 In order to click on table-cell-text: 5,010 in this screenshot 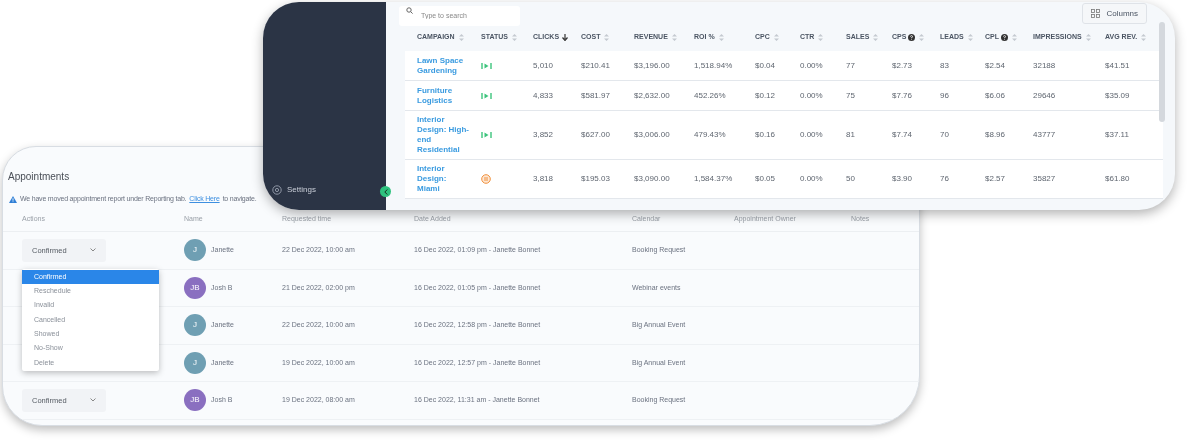, I will do `click(544, 65)`.